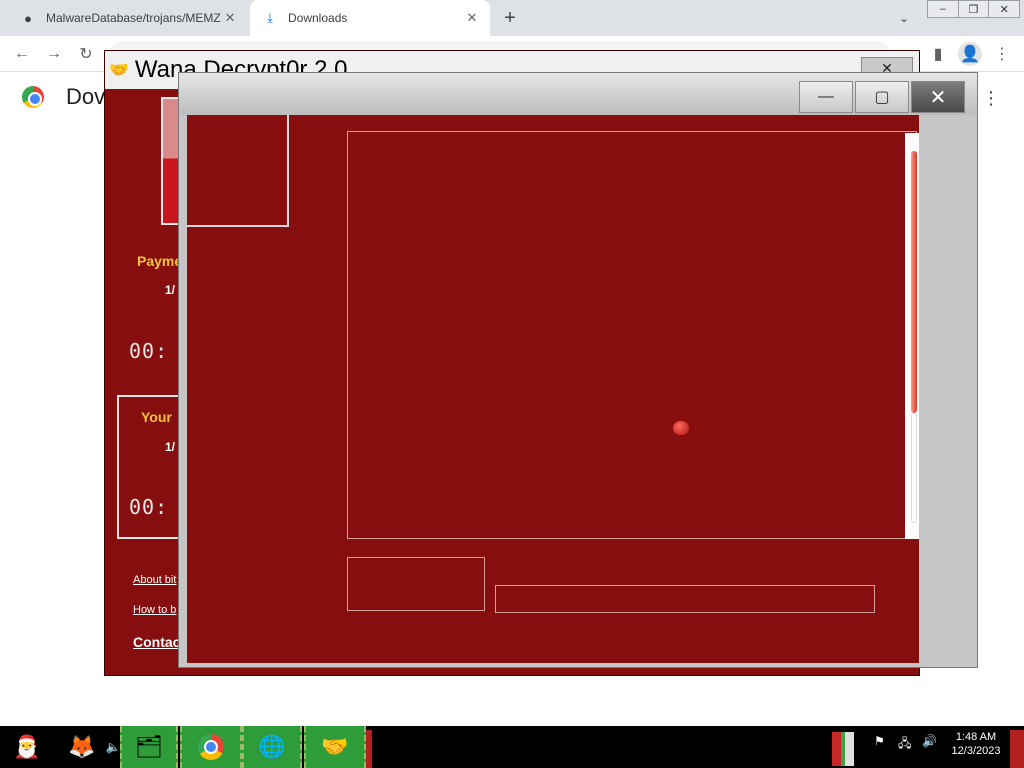 Image resolution: width=1024 pixels, height=768 pixels. I want to click on payment-raise-label: Payme, so click(160, 261).